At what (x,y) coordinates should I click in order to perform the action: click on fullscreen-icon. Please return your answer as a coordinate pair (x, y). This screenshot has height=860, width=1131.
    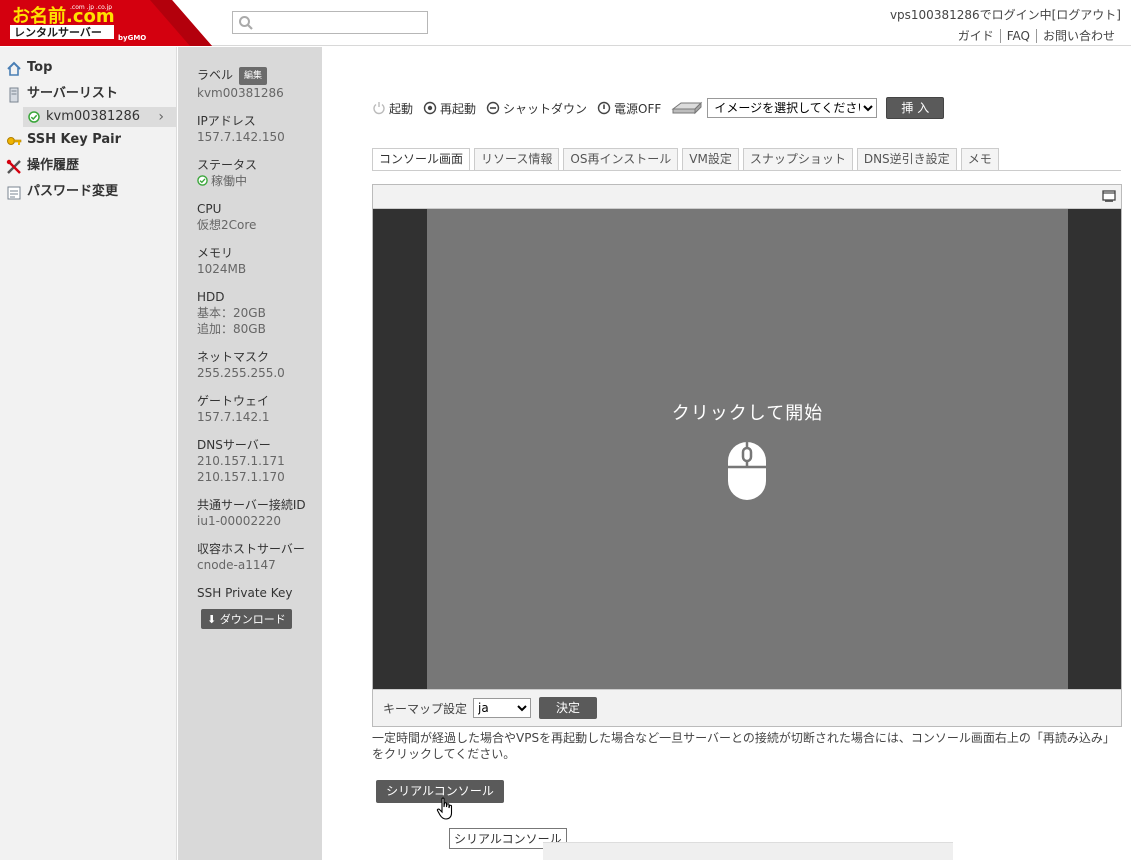
    Looking at the image, I should click on (1109, 196).